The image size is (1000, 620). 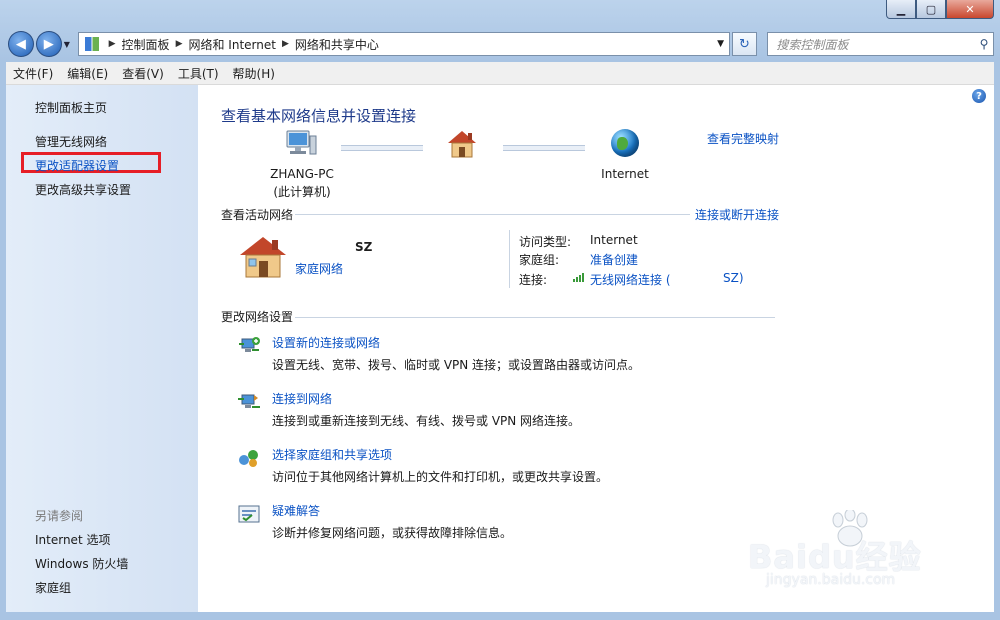 I want to click on computer-icon, so click(x=301, y=144).